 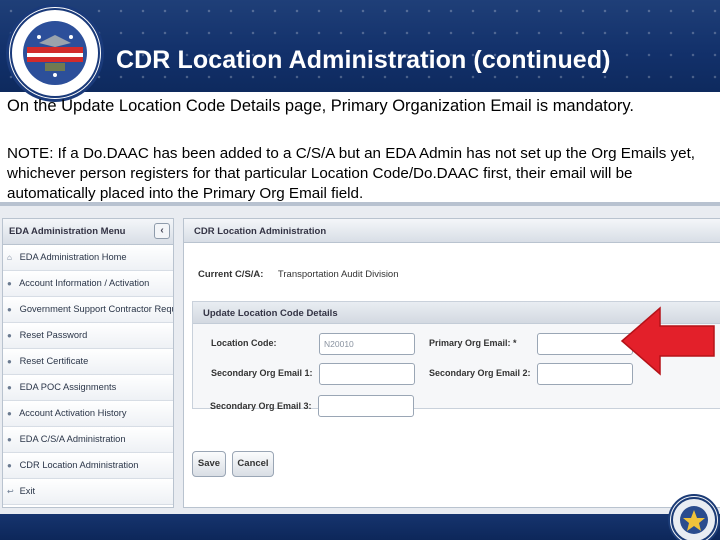 I want to click on menu-header: EDA Administration Menu ‹, so click(x=88, y=232).